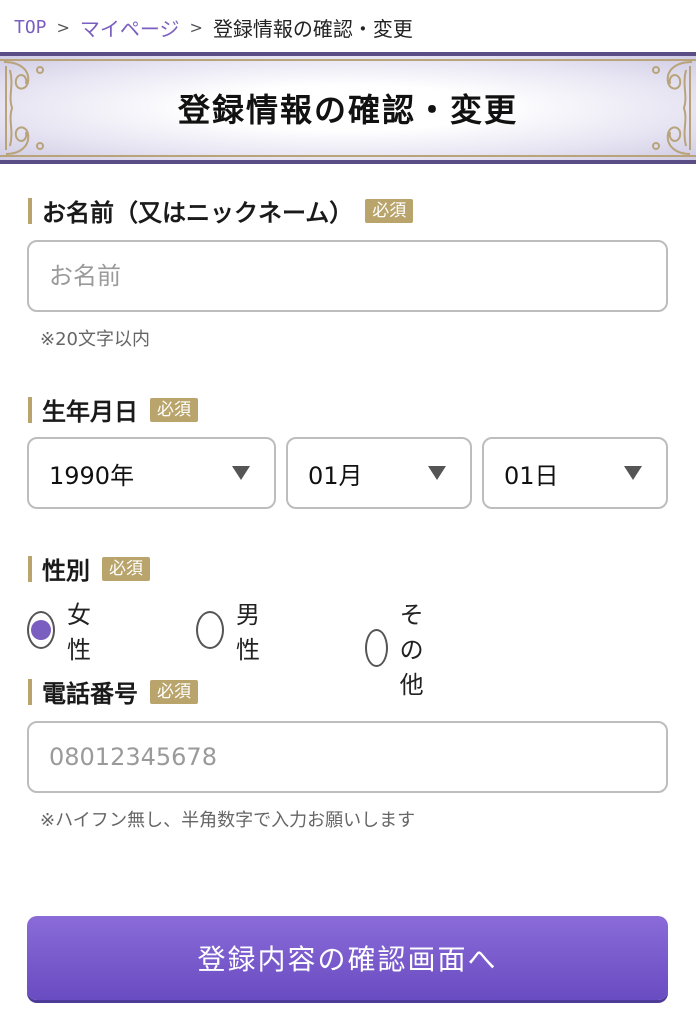  I want to click on title-banner: 登録情報の確認・変更, so click(348, 108).